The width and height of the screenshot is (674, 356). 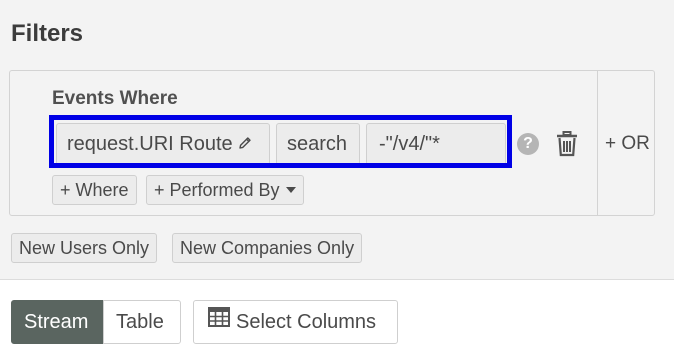 I want to click on add-performed-by-button: + Performed By, so click(x=225, y=190).